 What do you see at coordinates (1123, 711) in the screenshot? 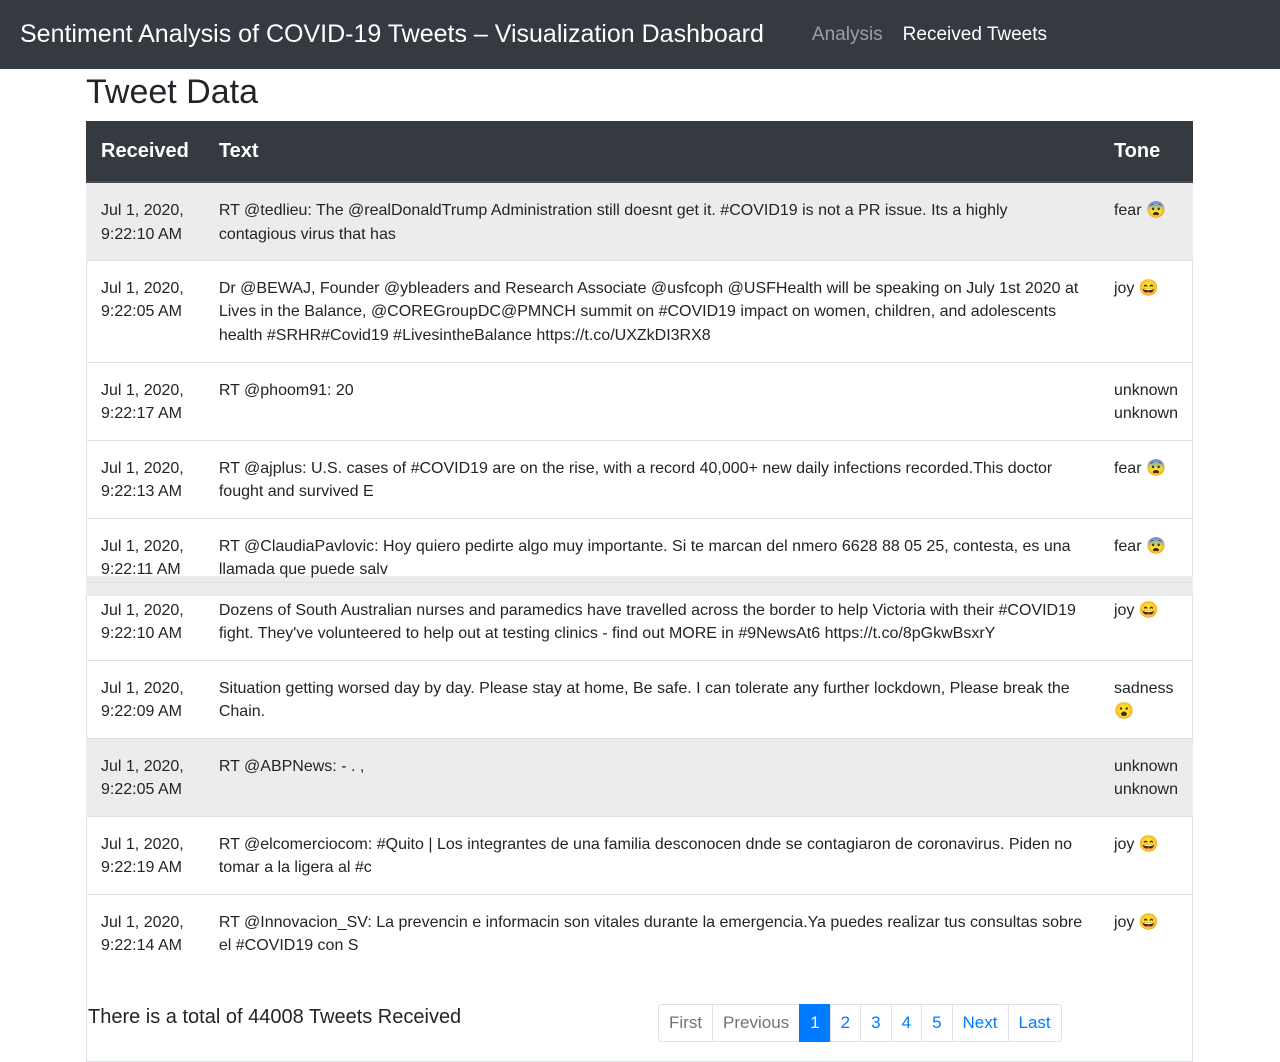
I see `tone-emoji-icon: 😮` at bounding box center [1123, 711].